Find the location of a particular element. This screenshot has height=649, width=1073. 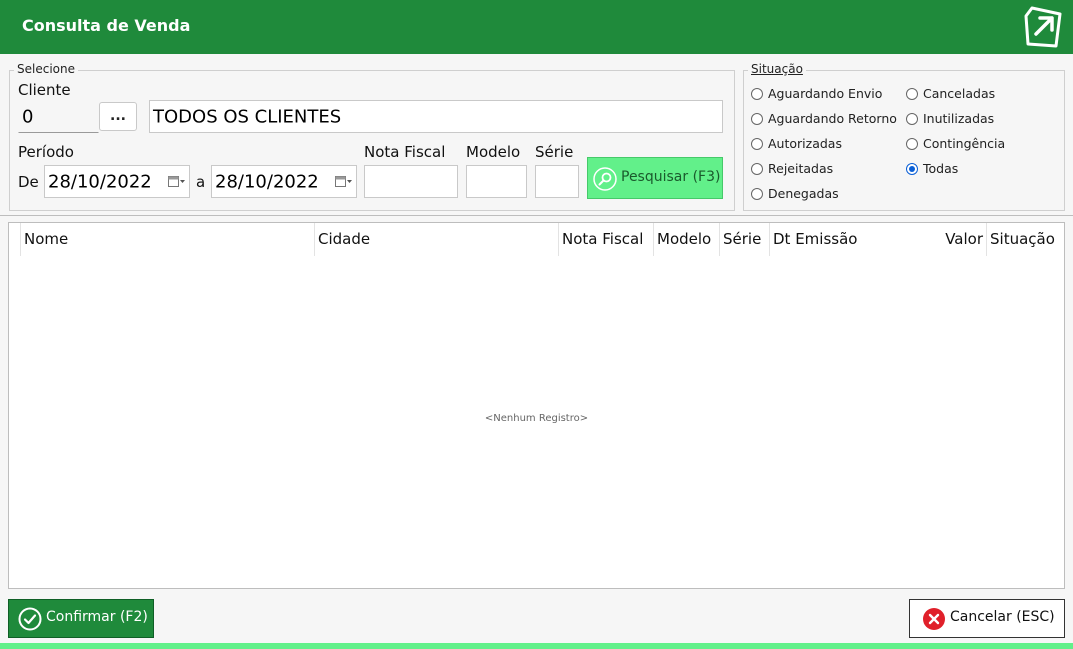

close-circle-icon is located at coordinates (934, 619).